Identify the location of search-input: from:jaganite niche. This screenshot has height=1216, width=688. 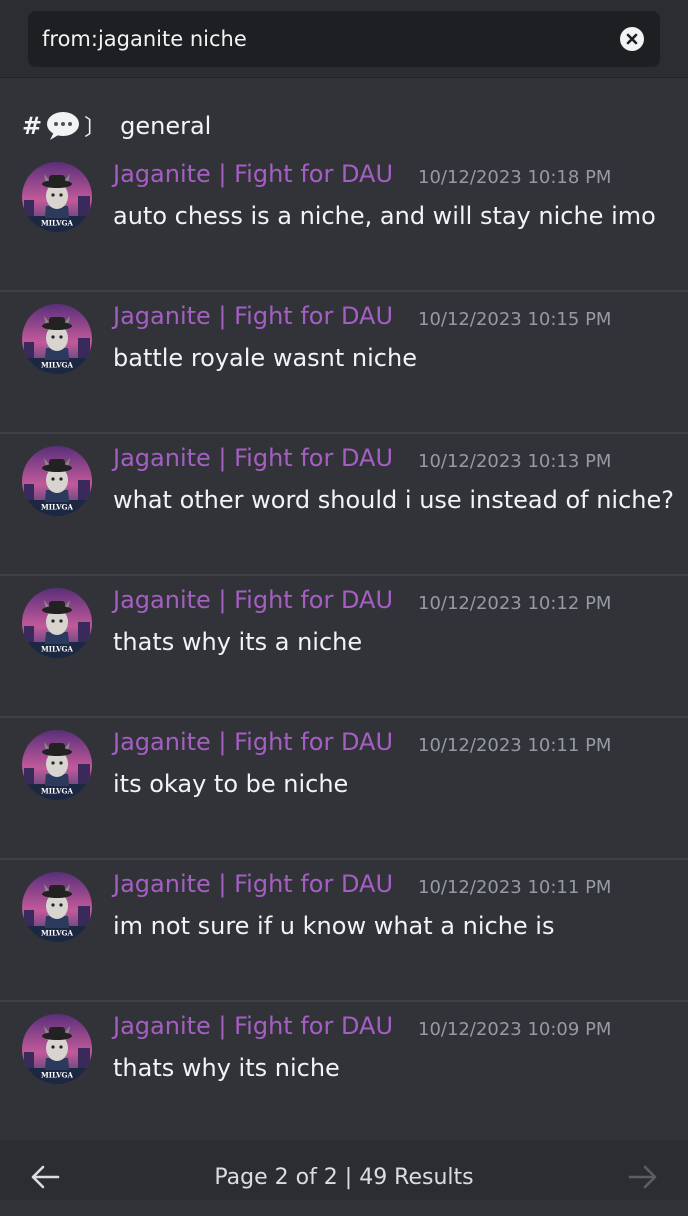
(344, 39).